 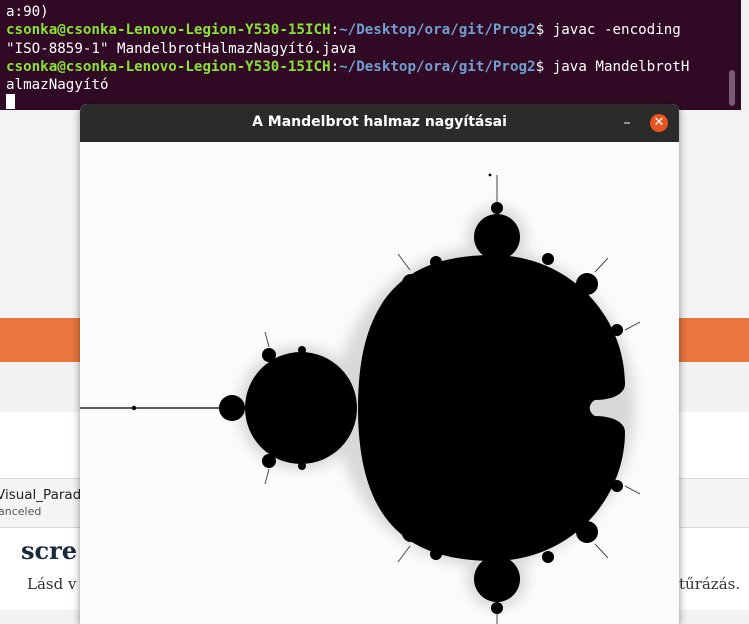 I want to click on page-heading: scre, so click(x=49, y=550).